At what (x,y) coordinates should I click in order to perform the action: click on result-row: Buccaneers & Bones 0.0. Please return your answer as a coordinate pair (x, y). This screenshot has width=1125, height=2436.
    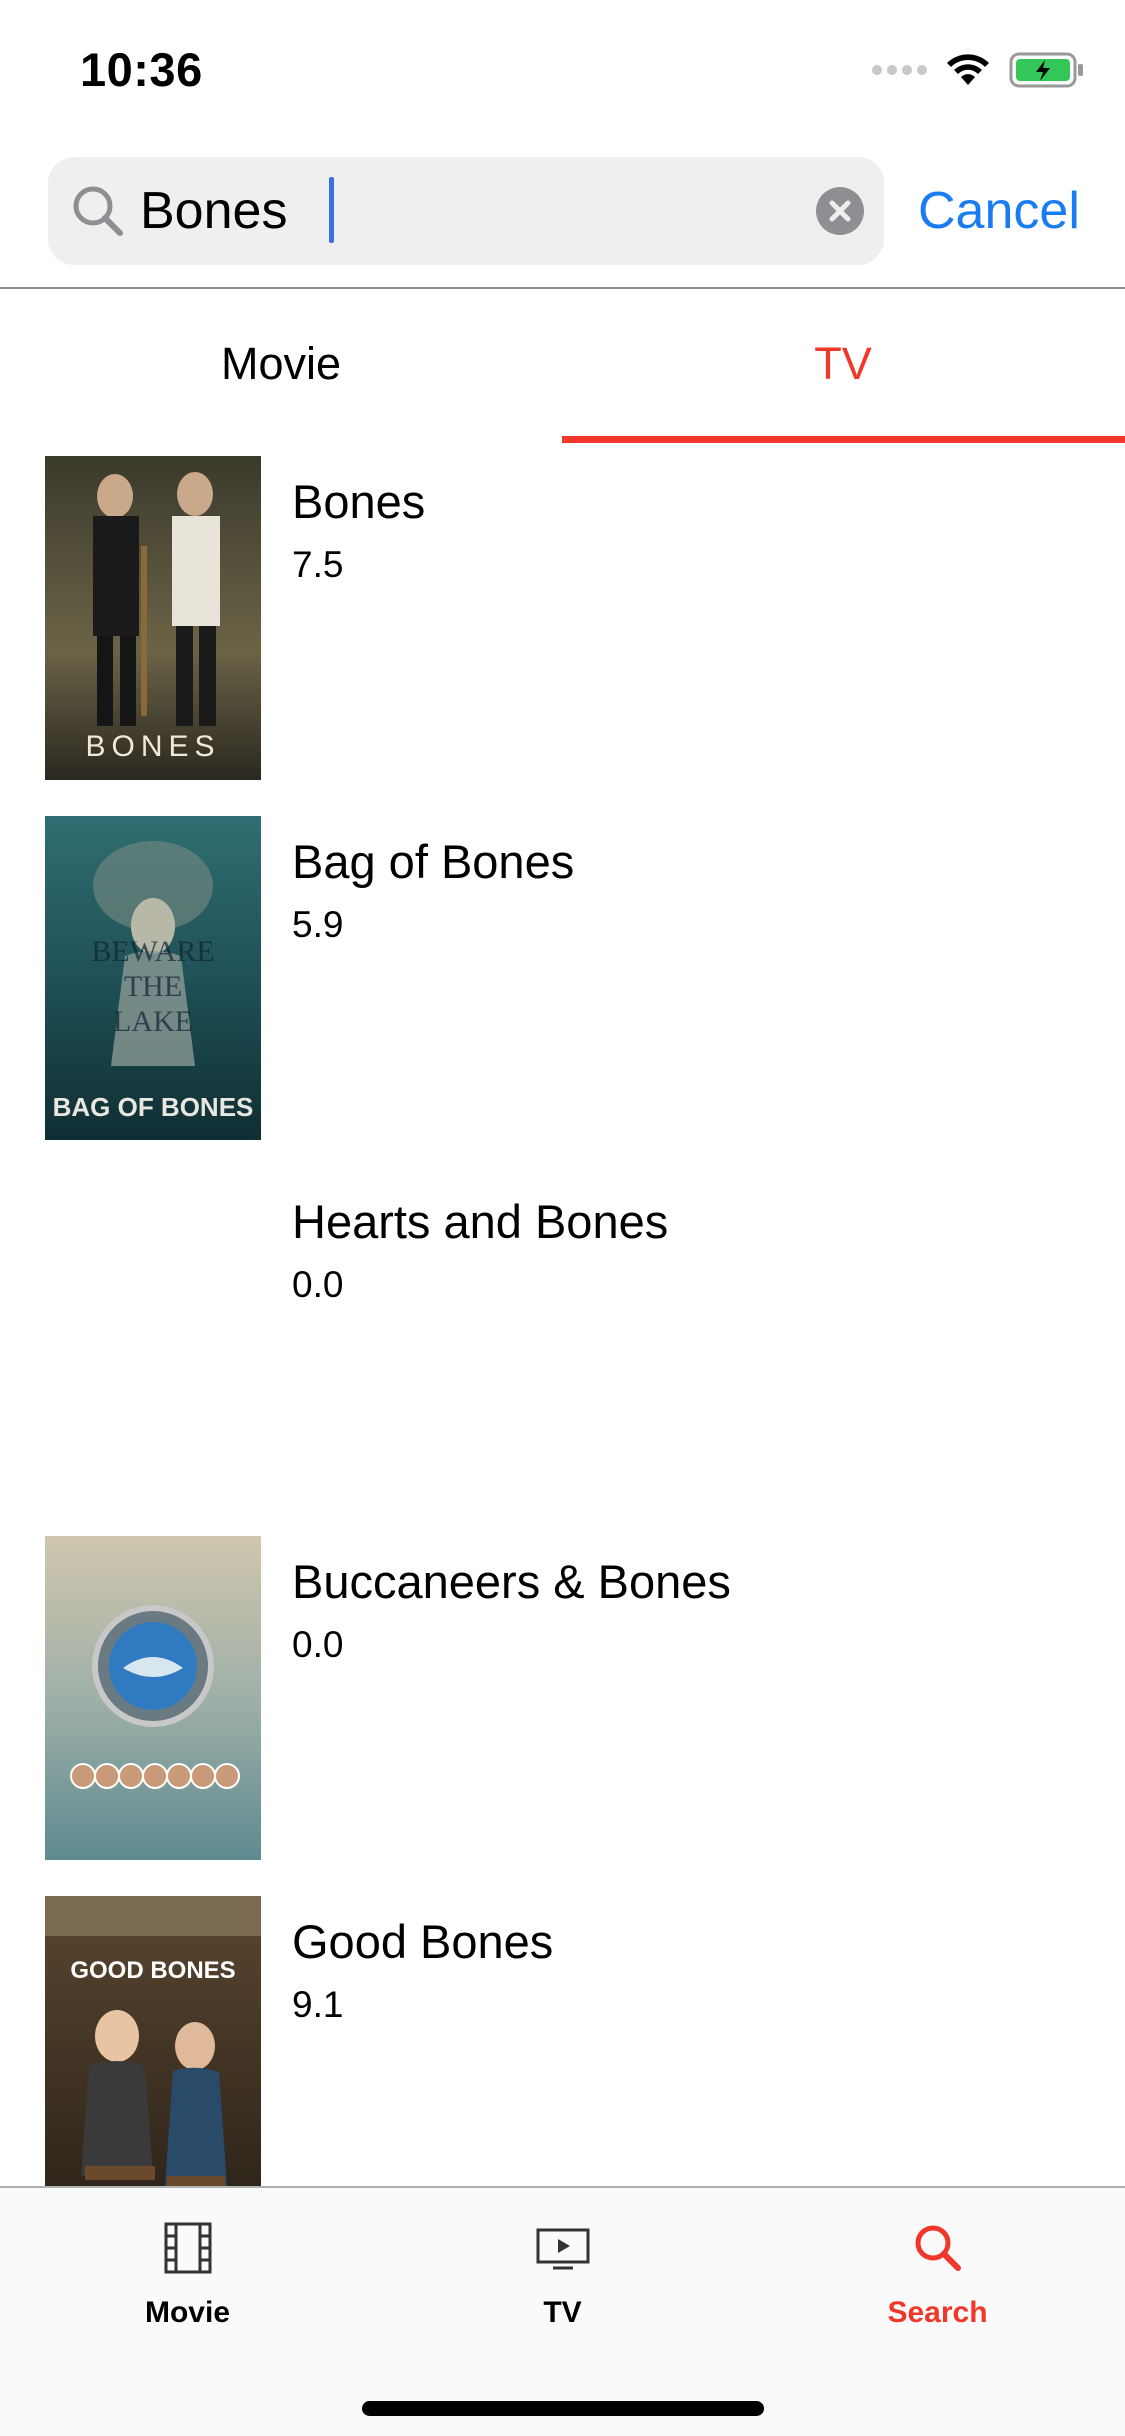
    Looking at the image, I should click on (562, 1706).